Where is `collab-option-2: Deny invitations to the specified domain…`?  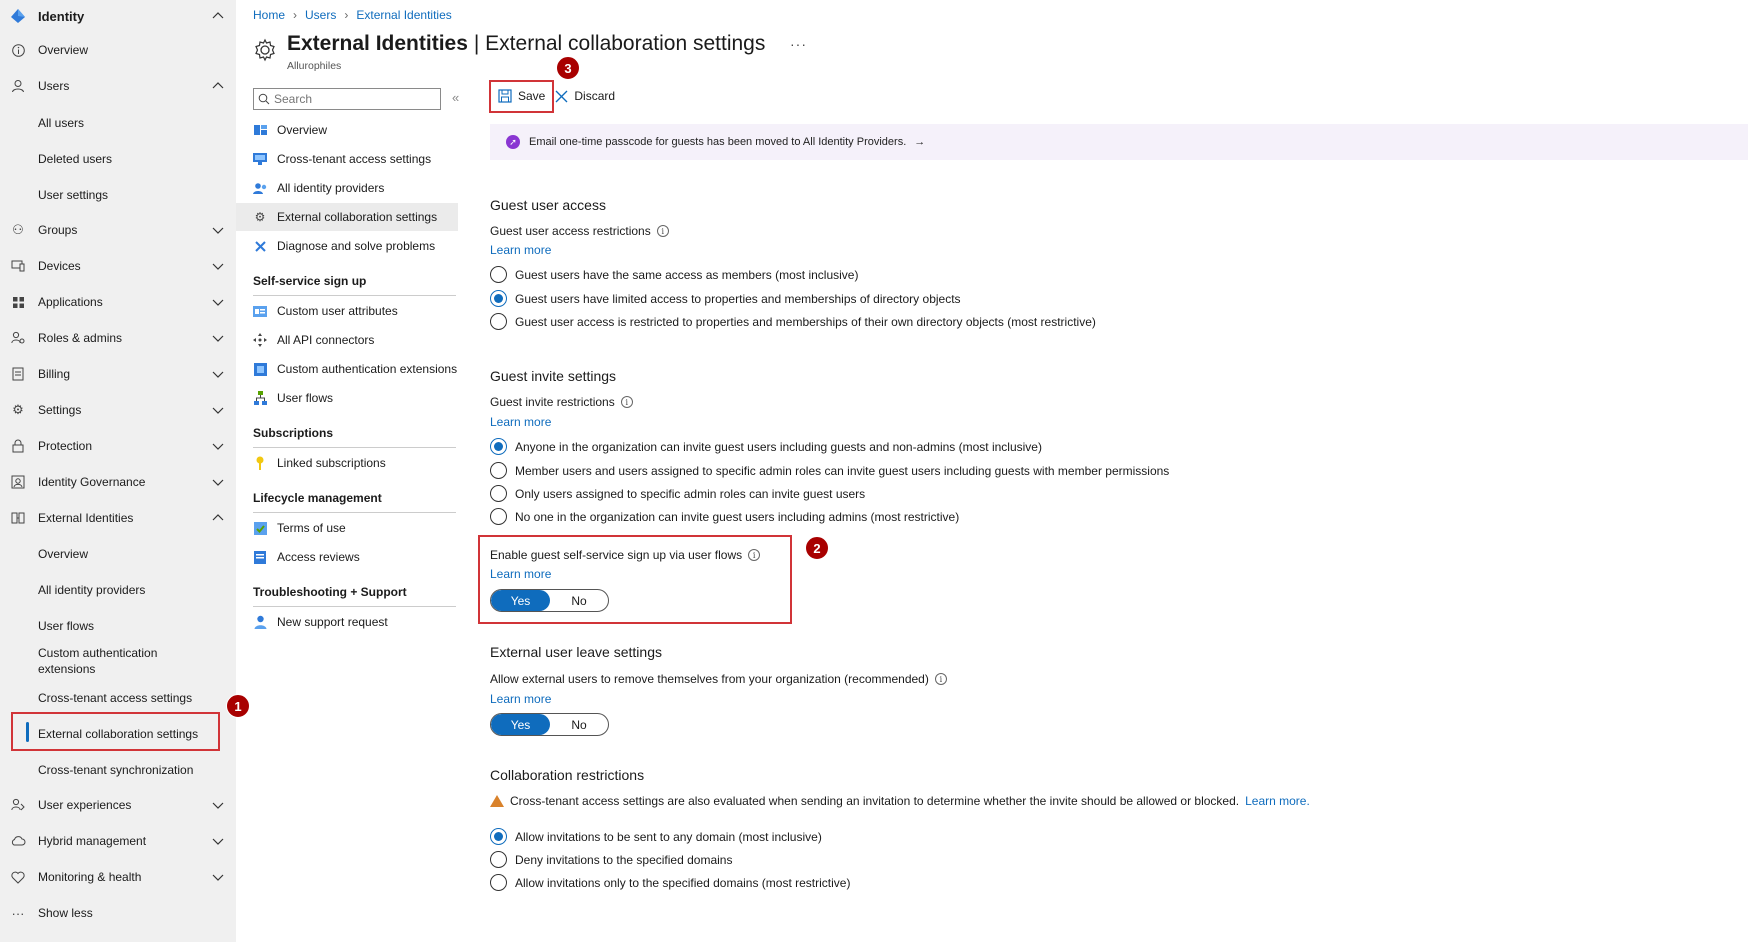 collab-option-2: Deny invitations to the specified domain… is located at coordinates (611, 859).